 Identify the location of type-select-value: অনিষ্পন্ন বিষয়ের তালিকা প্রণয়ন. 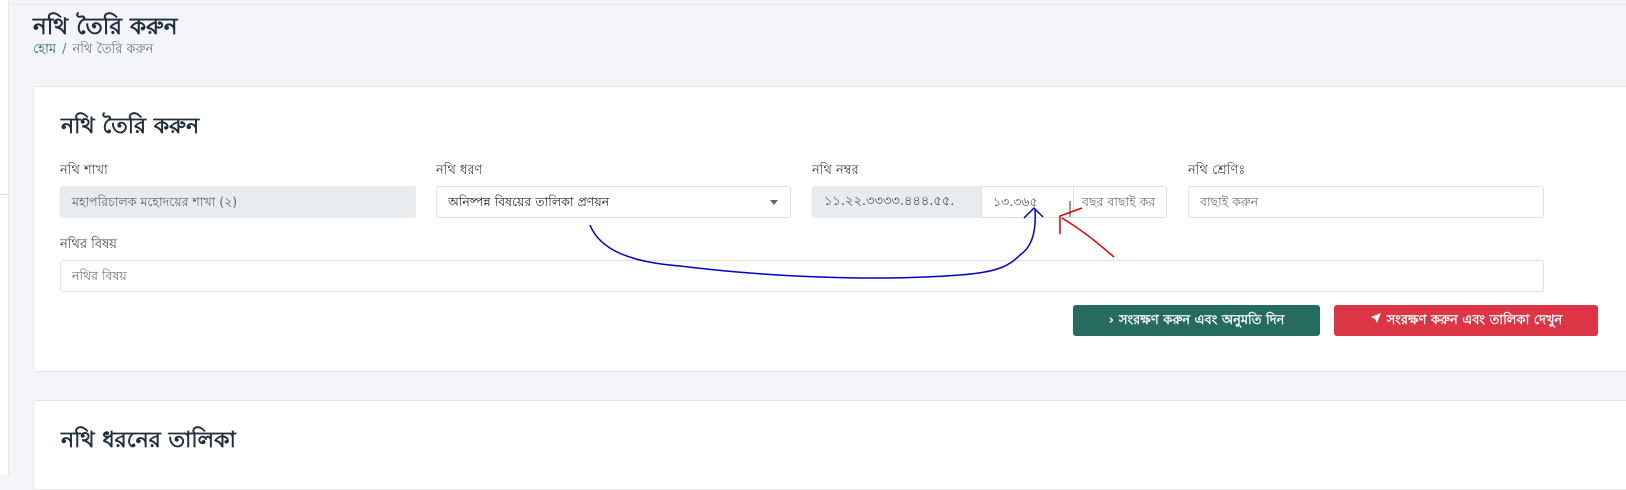
(529, 201).